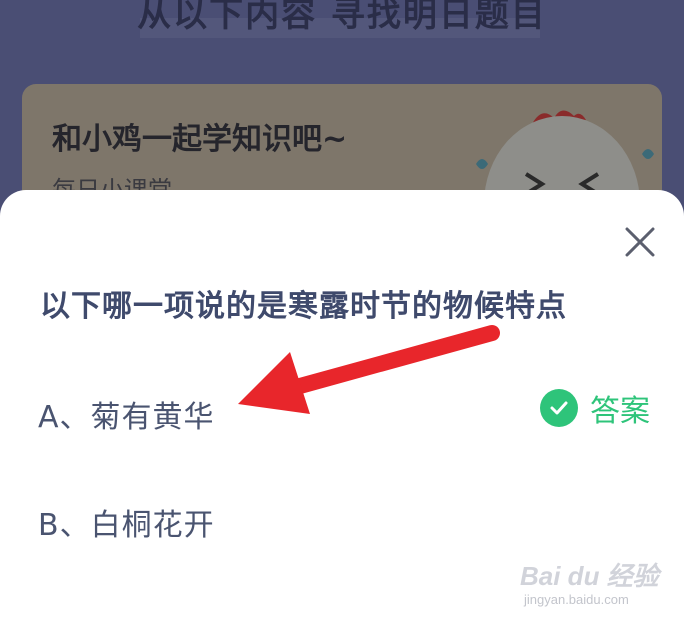 The image size is (684, 623). I want to click on option-a: A、菊有黄华 答案, so click(348, 408).